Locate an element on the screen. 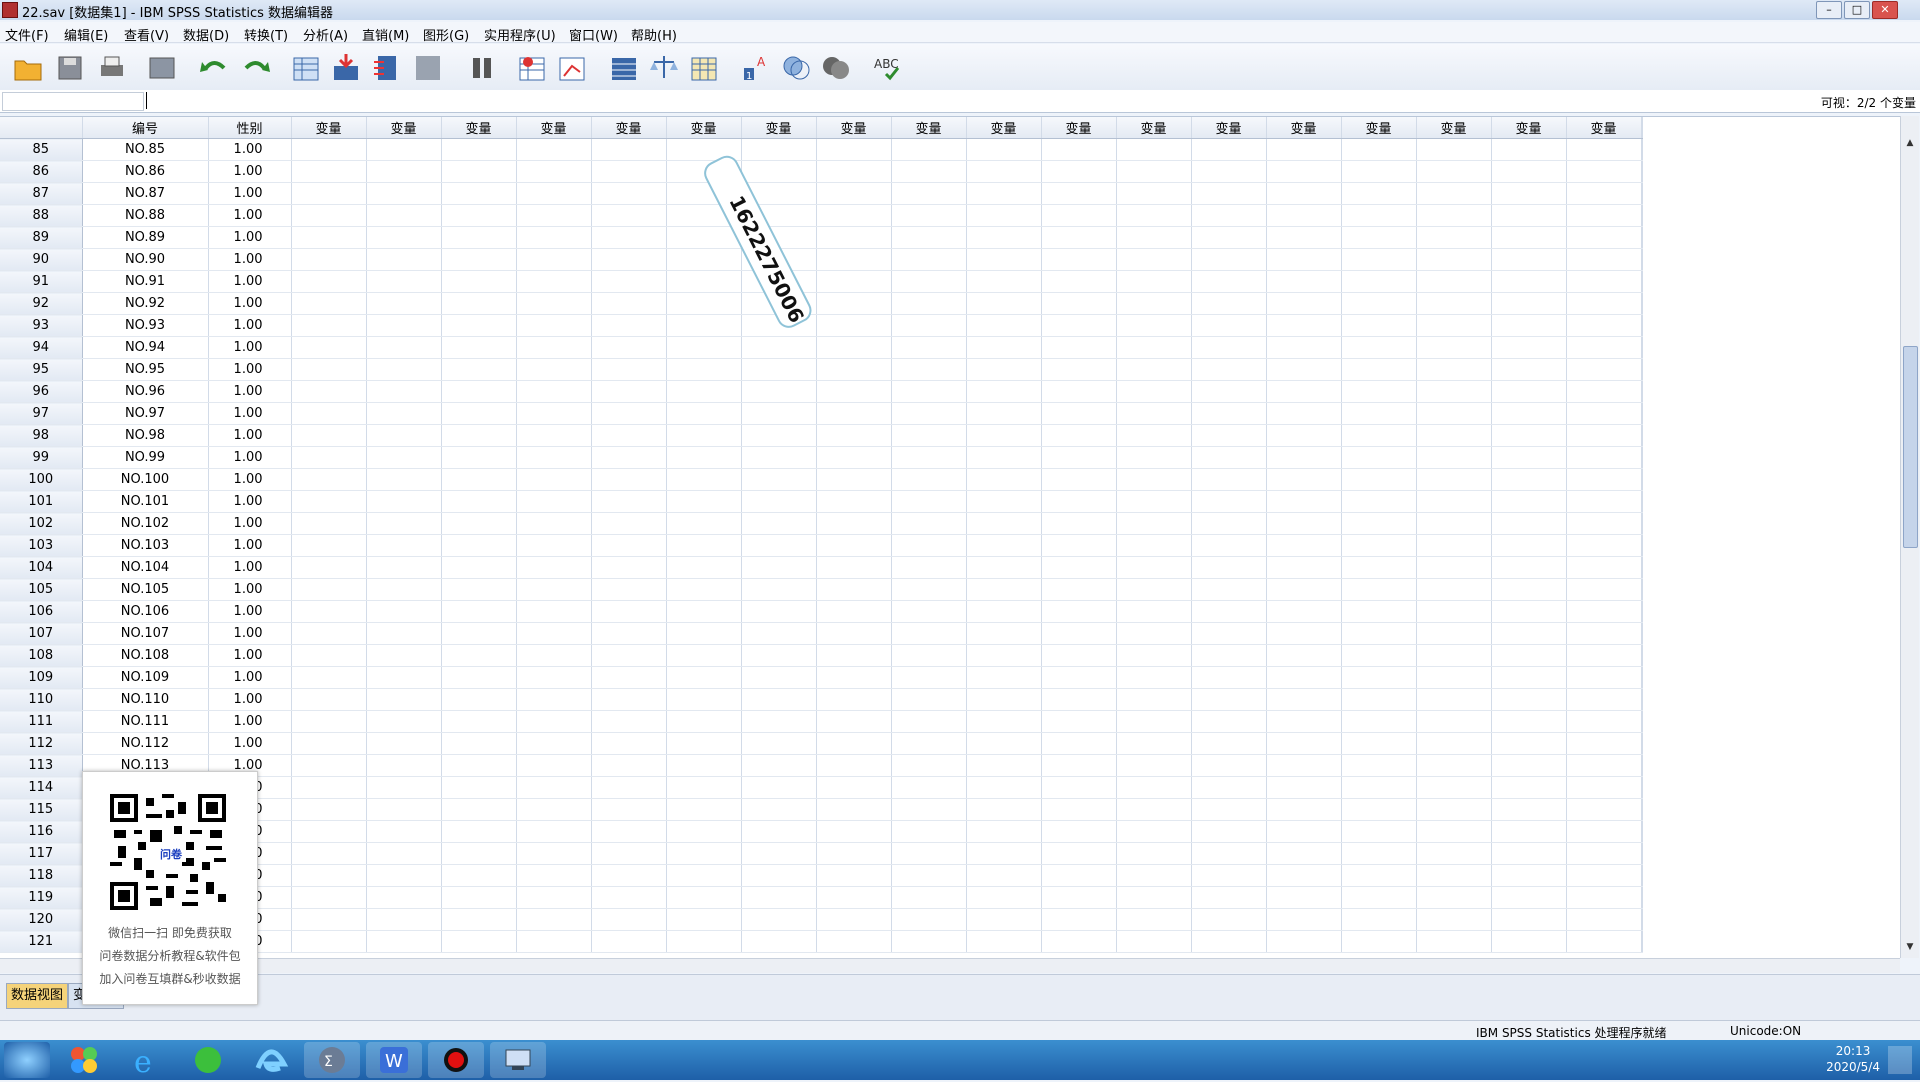 The image size is (1920, 1082). menu-graphs: 图形(G) is located at coordinates (446, 34).